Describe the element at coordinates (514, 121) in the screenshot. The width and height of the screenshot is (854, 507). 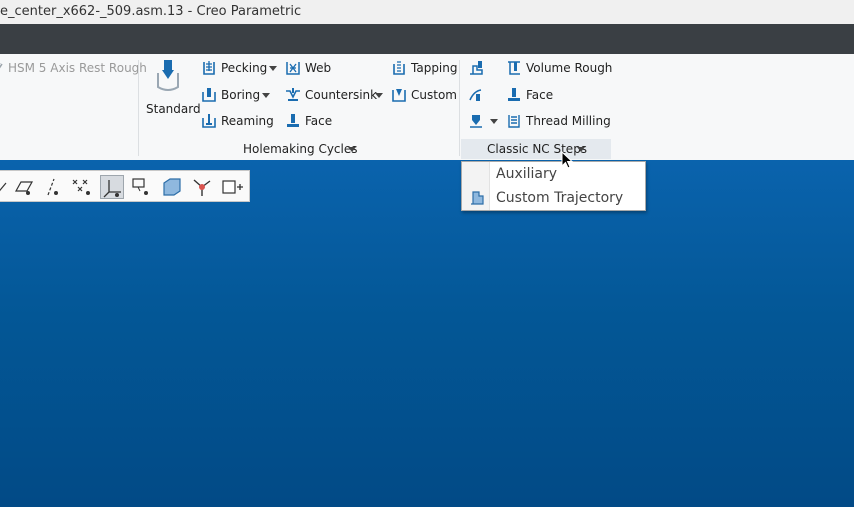
I see `thread-milling-icon` at that location.